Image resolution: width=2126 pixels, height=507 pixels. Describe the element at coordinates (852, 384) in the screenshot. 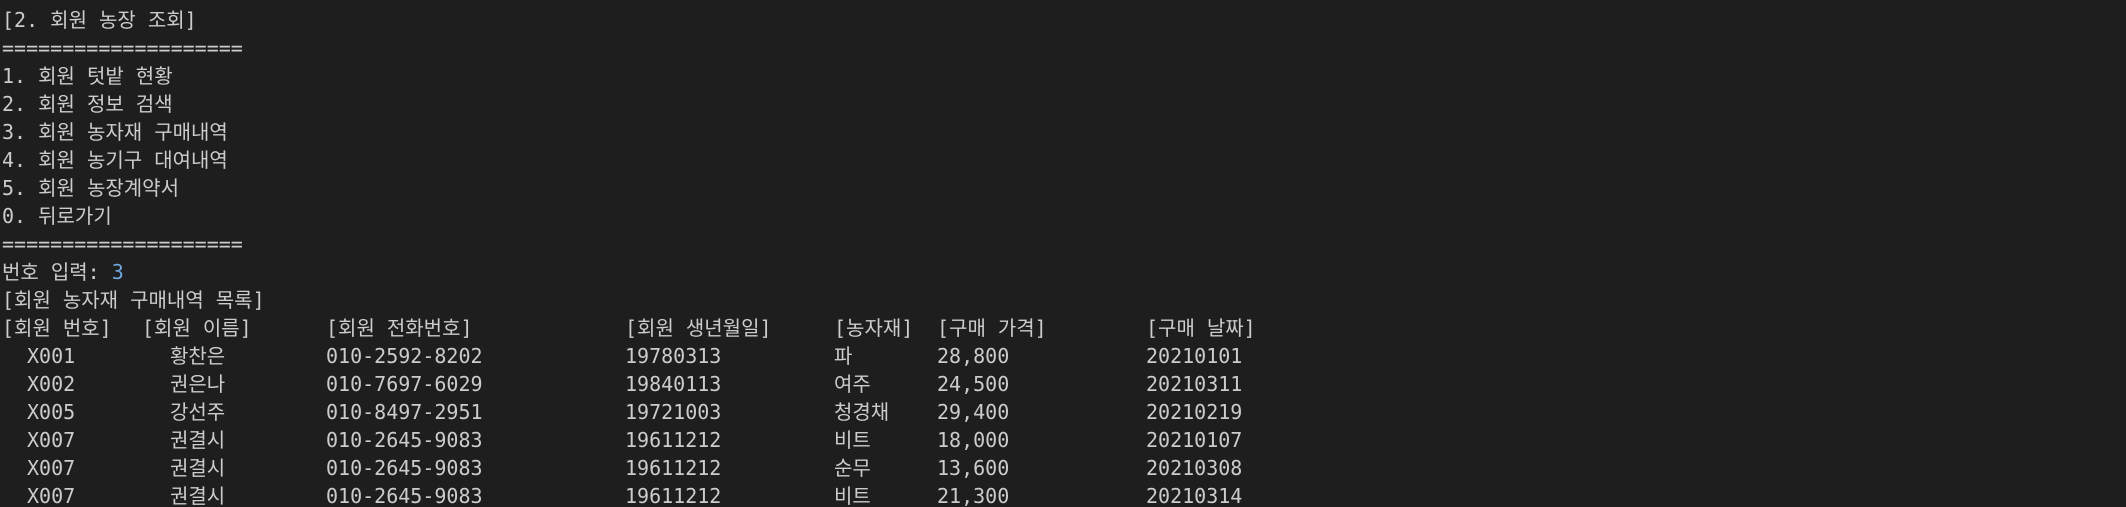

I see `cell-material: 여주` at that location.